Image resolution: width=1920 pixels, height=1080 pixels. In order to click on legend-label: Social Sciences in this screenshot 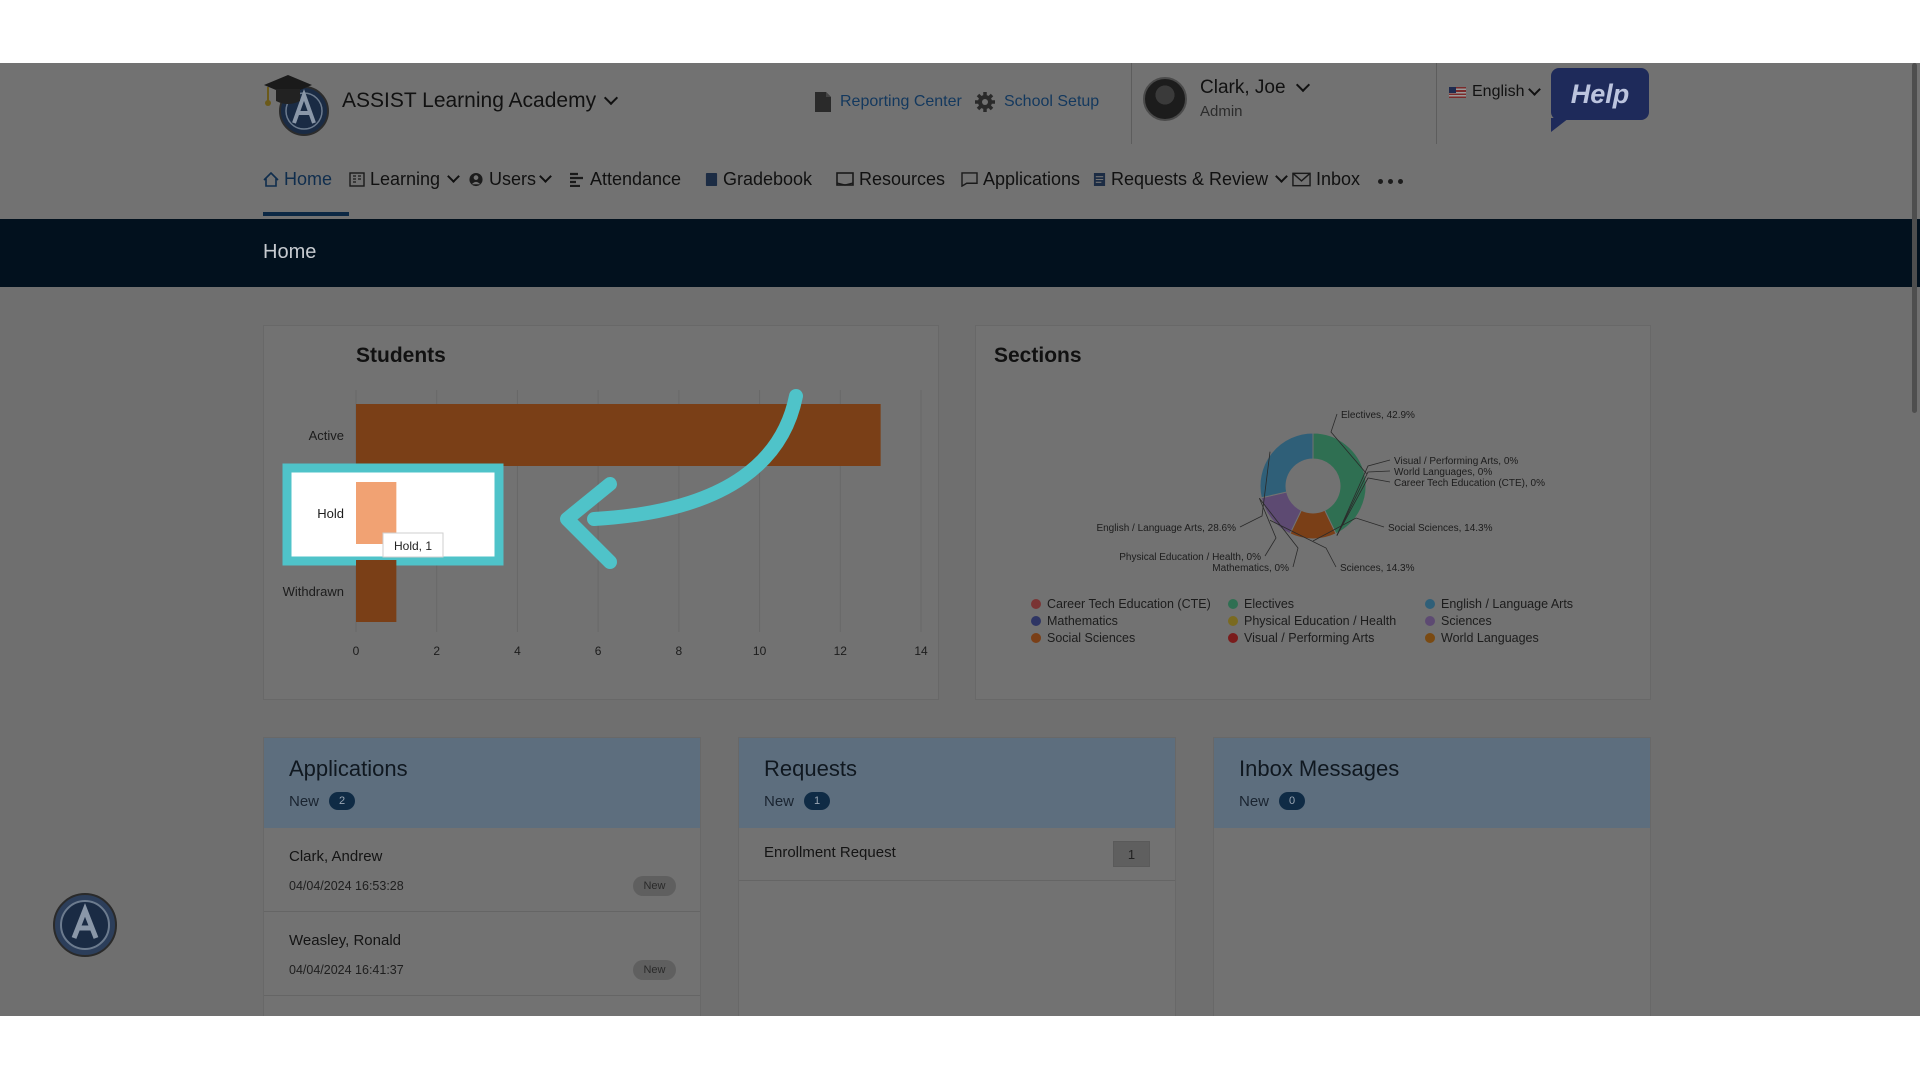, I will do `click(1091, 638)`.